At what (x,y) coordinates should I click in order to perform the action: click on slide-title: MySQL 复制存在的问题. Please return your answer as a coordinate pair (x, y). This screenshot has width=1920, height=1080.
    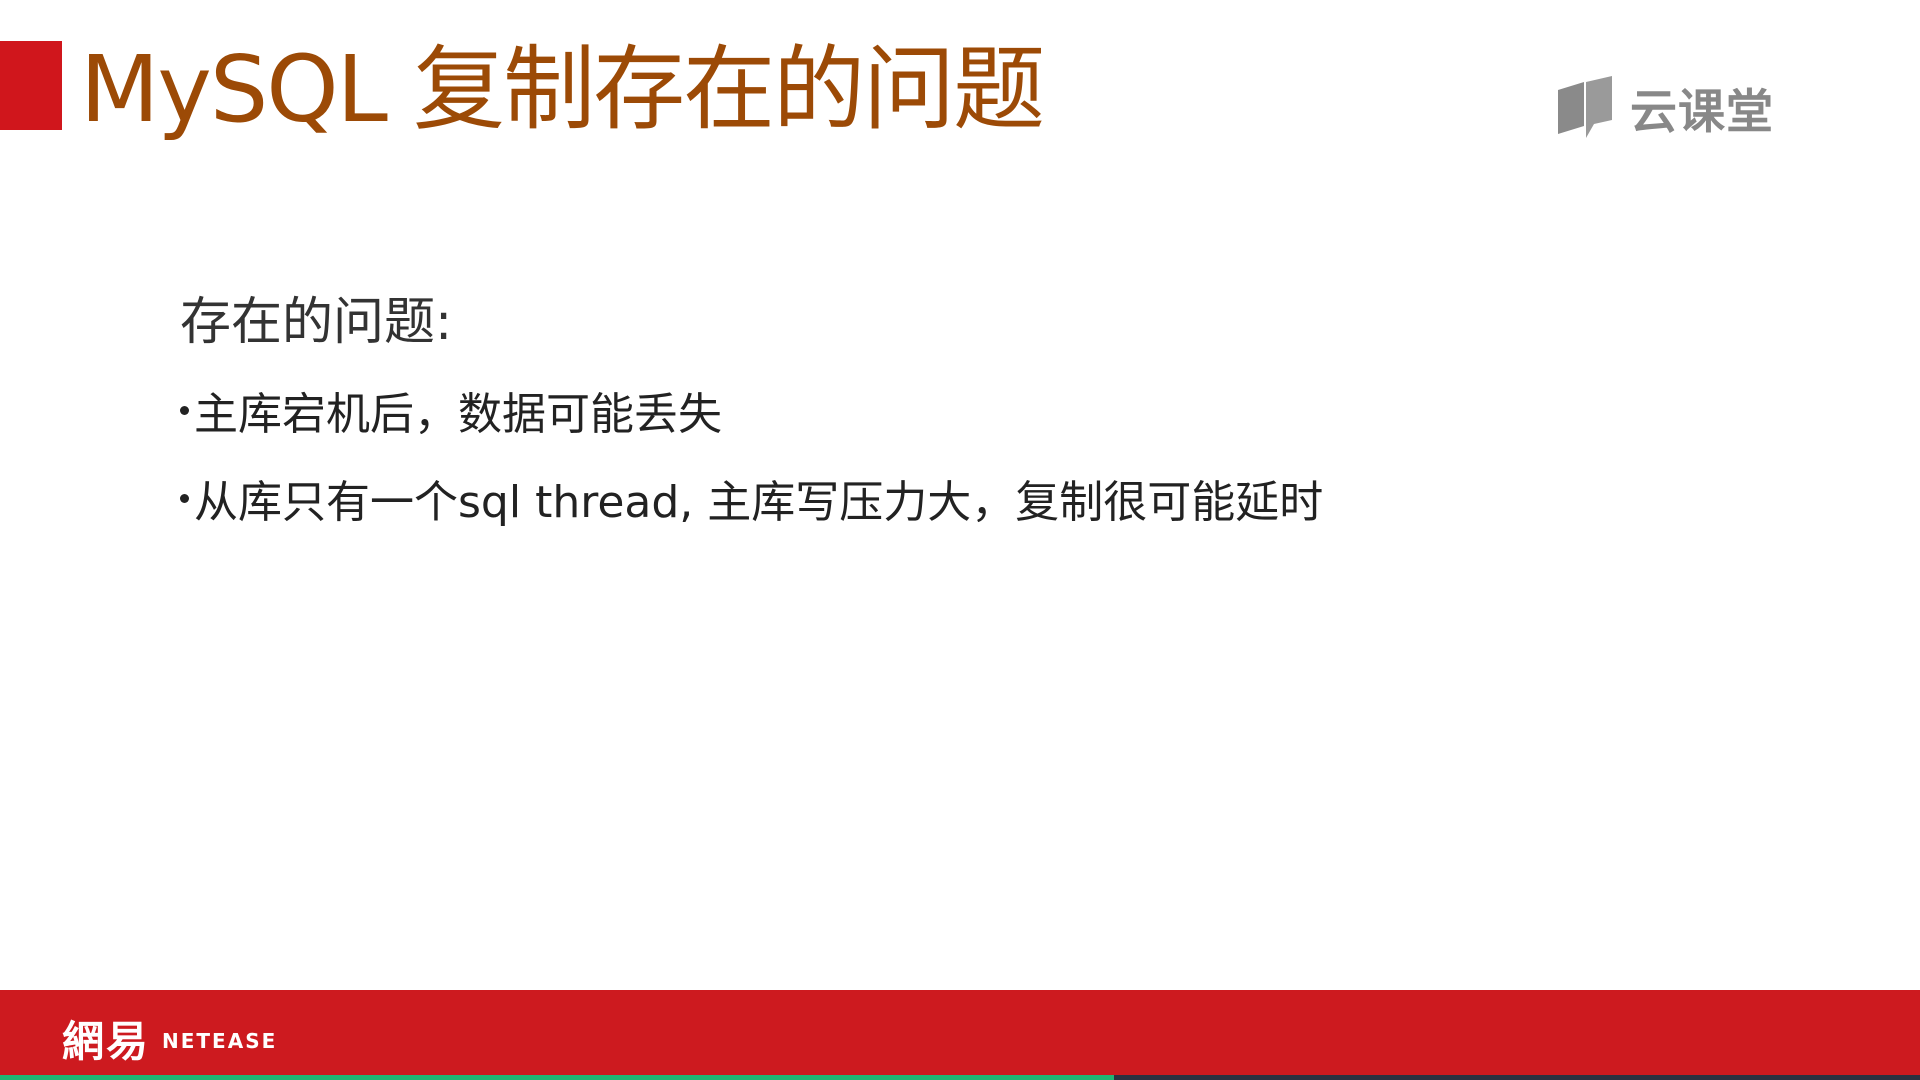
    Looking at the image, I should click on (562, 89).